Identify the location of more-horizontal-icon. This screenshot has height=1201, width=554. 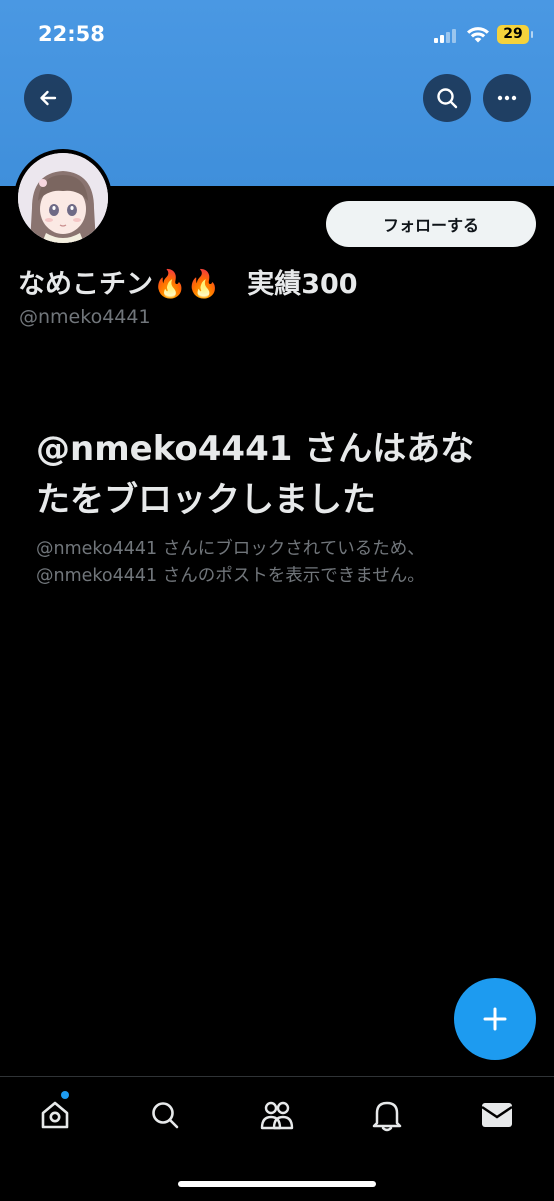
(507, 98).